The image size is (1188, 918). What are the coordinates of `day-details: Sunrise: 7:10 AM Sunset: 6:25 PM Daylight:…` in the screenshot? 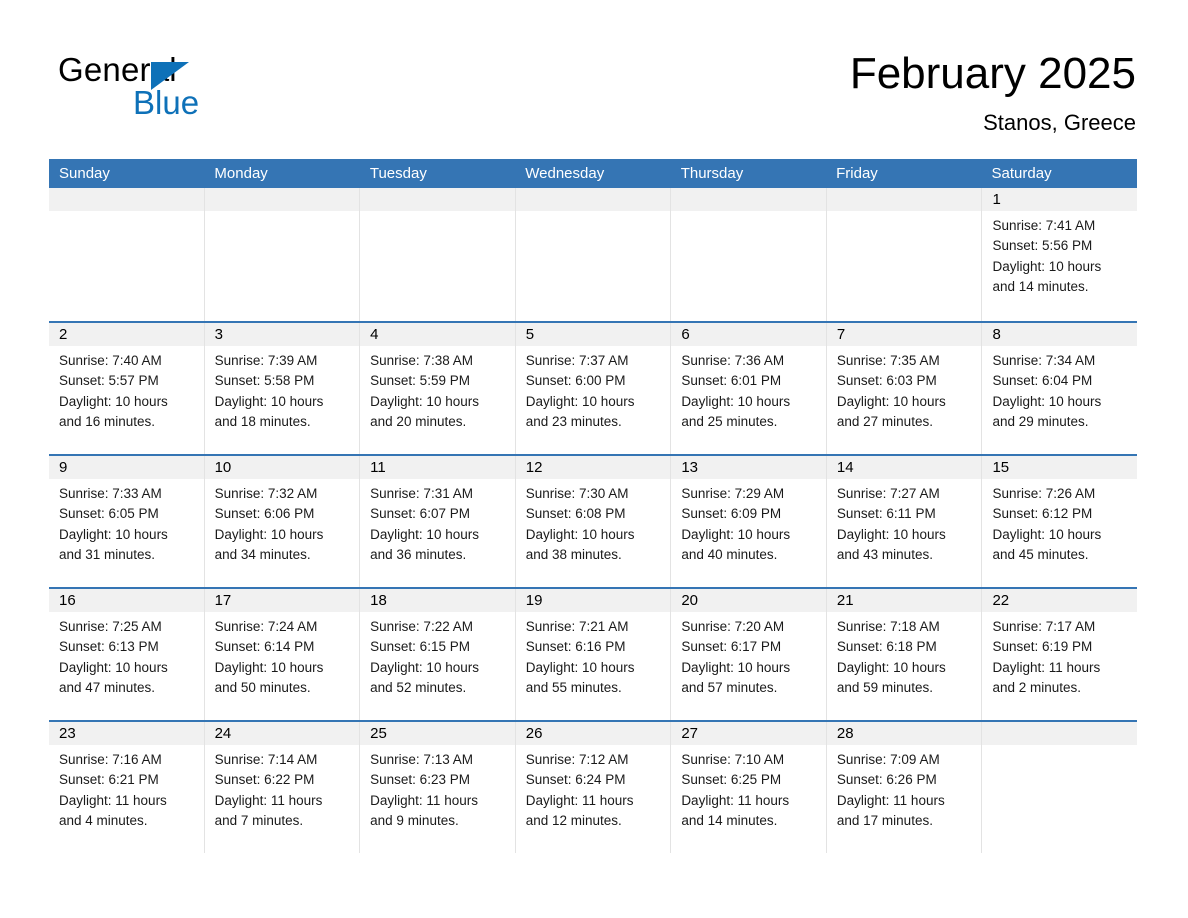 It's located at (748, 788).